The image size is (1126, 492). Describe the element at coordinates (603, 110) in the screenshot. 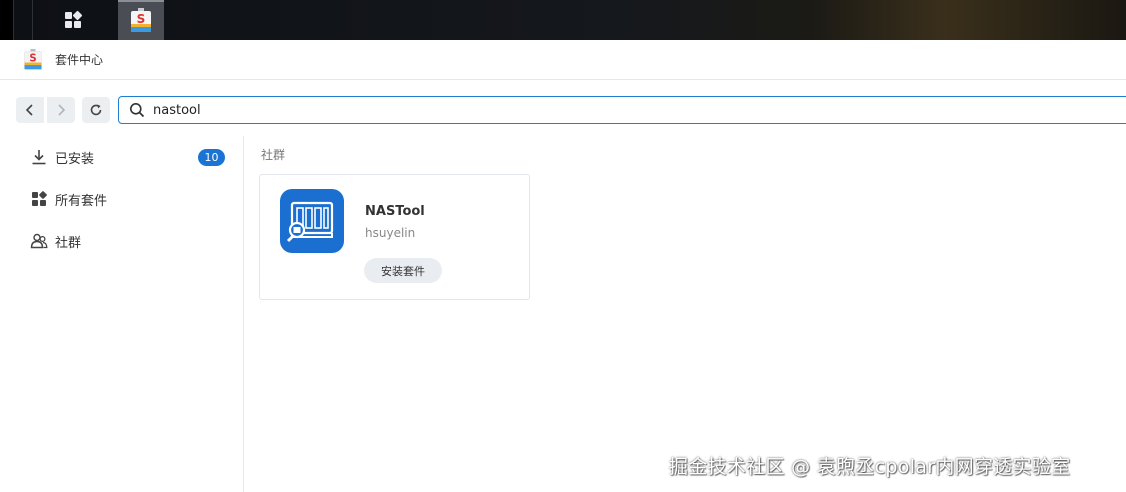

I see `search-input` at that location.